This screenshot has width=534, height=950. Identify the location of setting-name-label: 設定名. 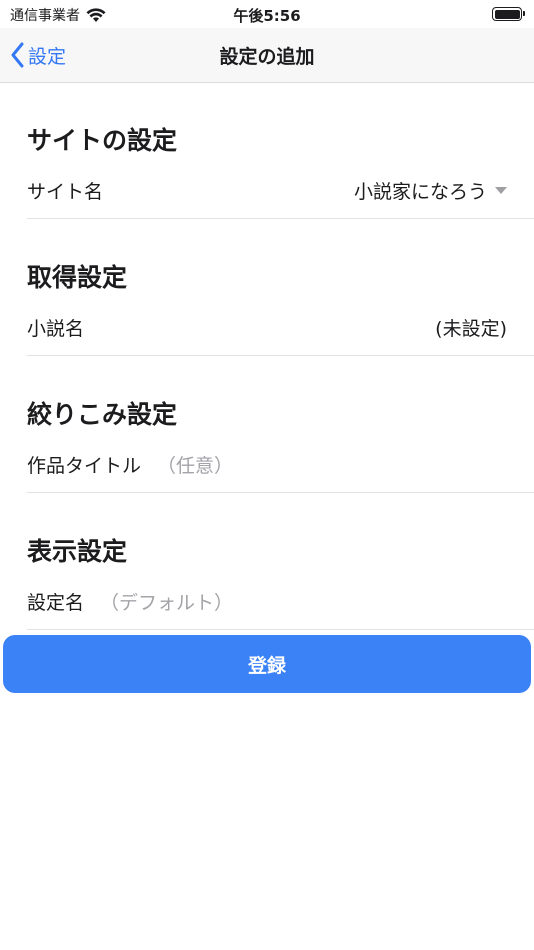
(56, 603).